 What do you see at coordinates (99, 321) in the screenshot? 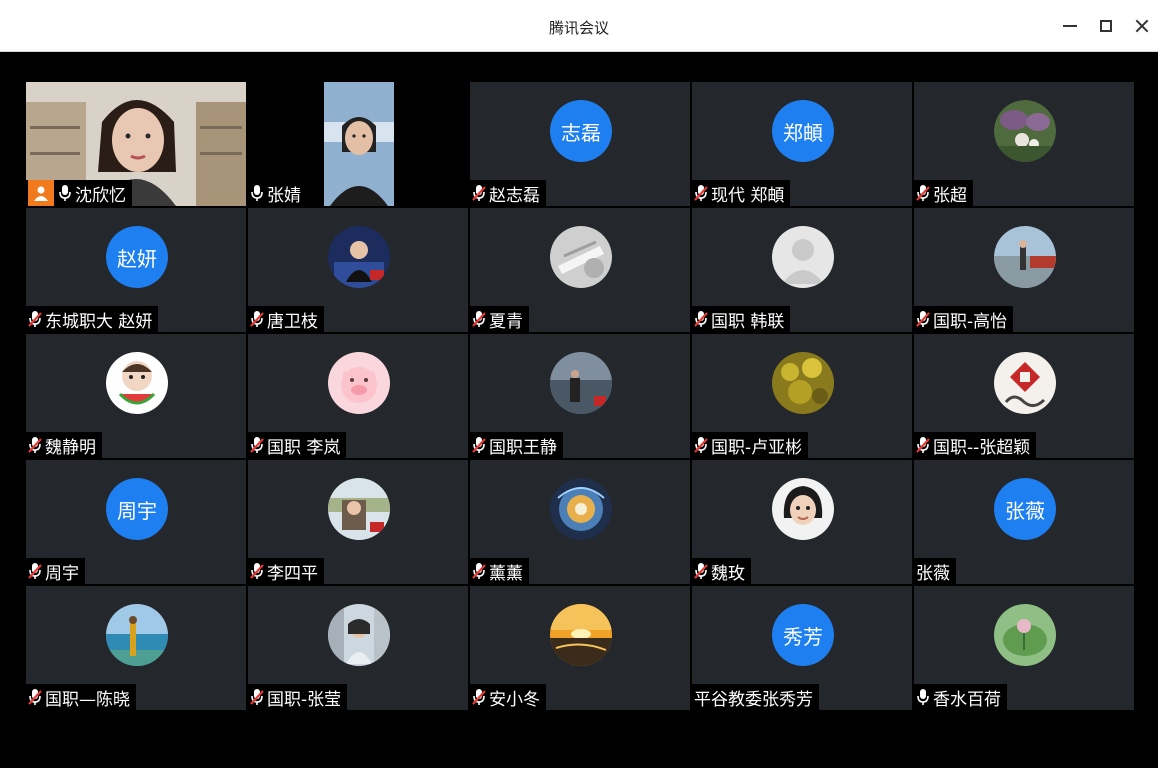
I see `participant-name: 东城职大 赵妍` at bounding box center [99, 321].